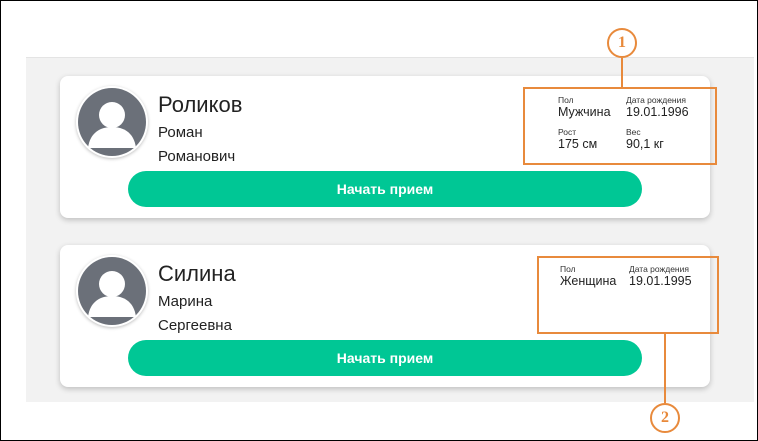  Describe the element at coordinates (200, 104) in the screenshot. I see `patient-surname: Роликов` at that location.